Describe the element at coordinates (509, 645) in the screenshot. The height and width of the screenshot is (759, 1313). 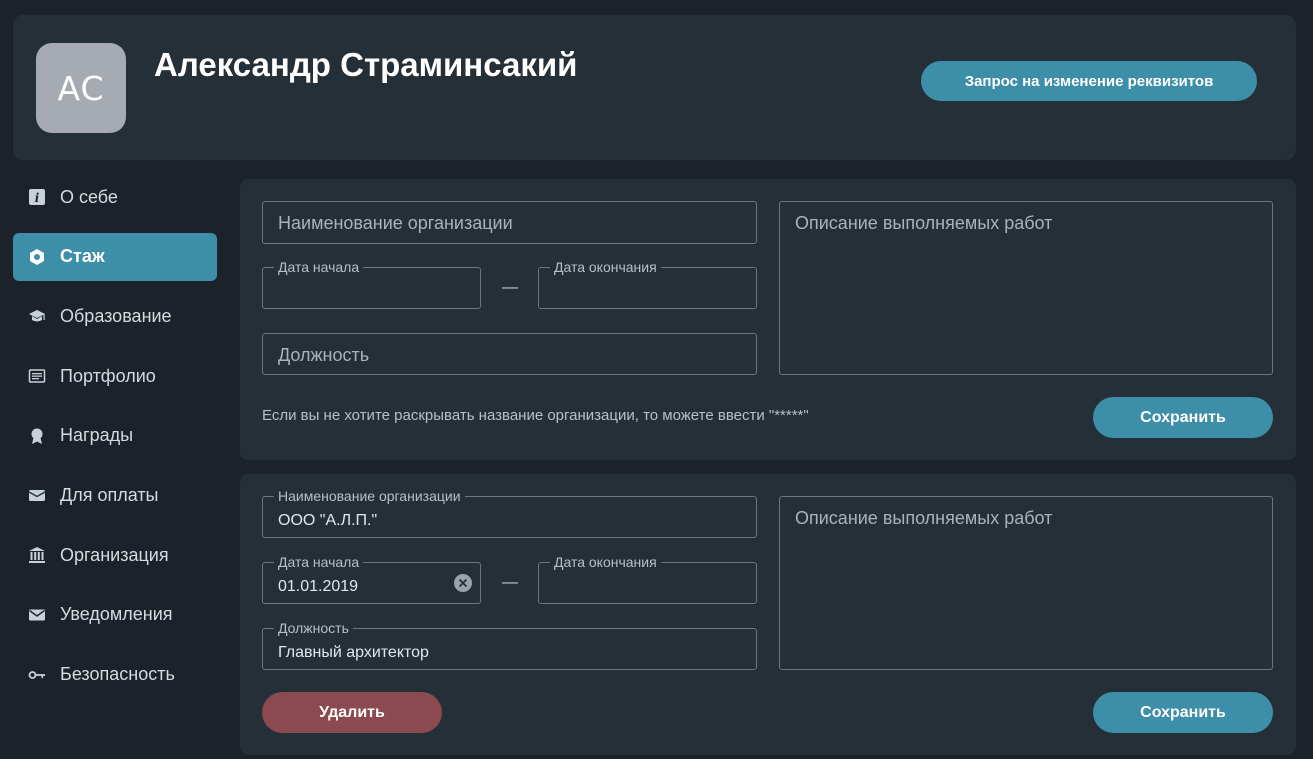
I see `position-input: Должность Главный архитектор` at that location.